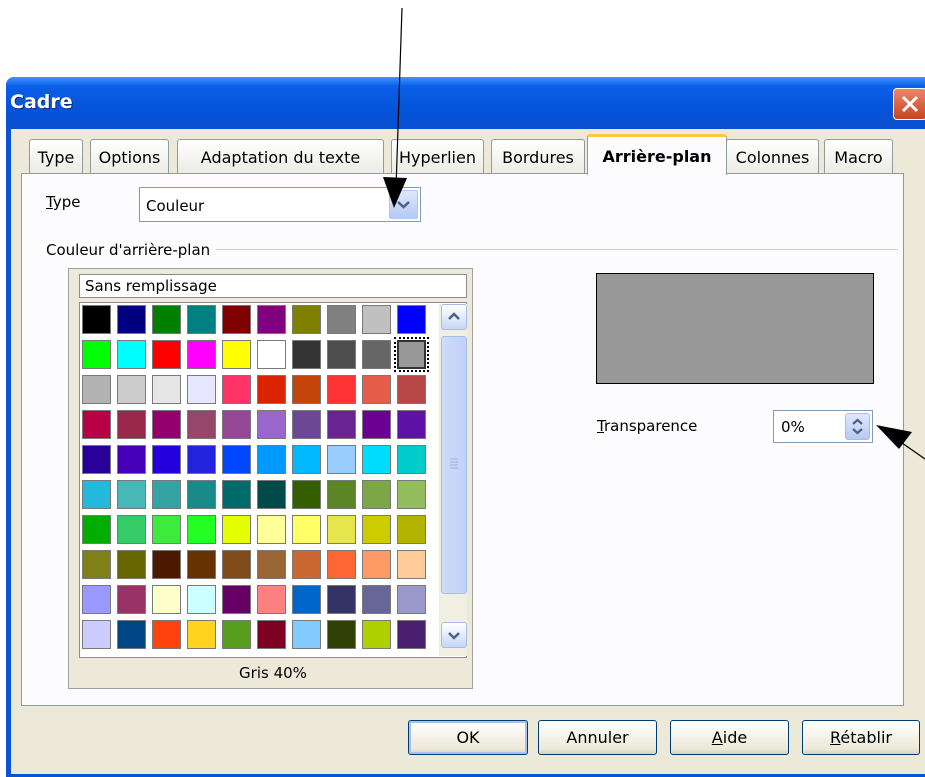  What do you see at coordinates (129, 156) in the screenshot?
I see `tab-options: Options` at bounding box center [129, 156].